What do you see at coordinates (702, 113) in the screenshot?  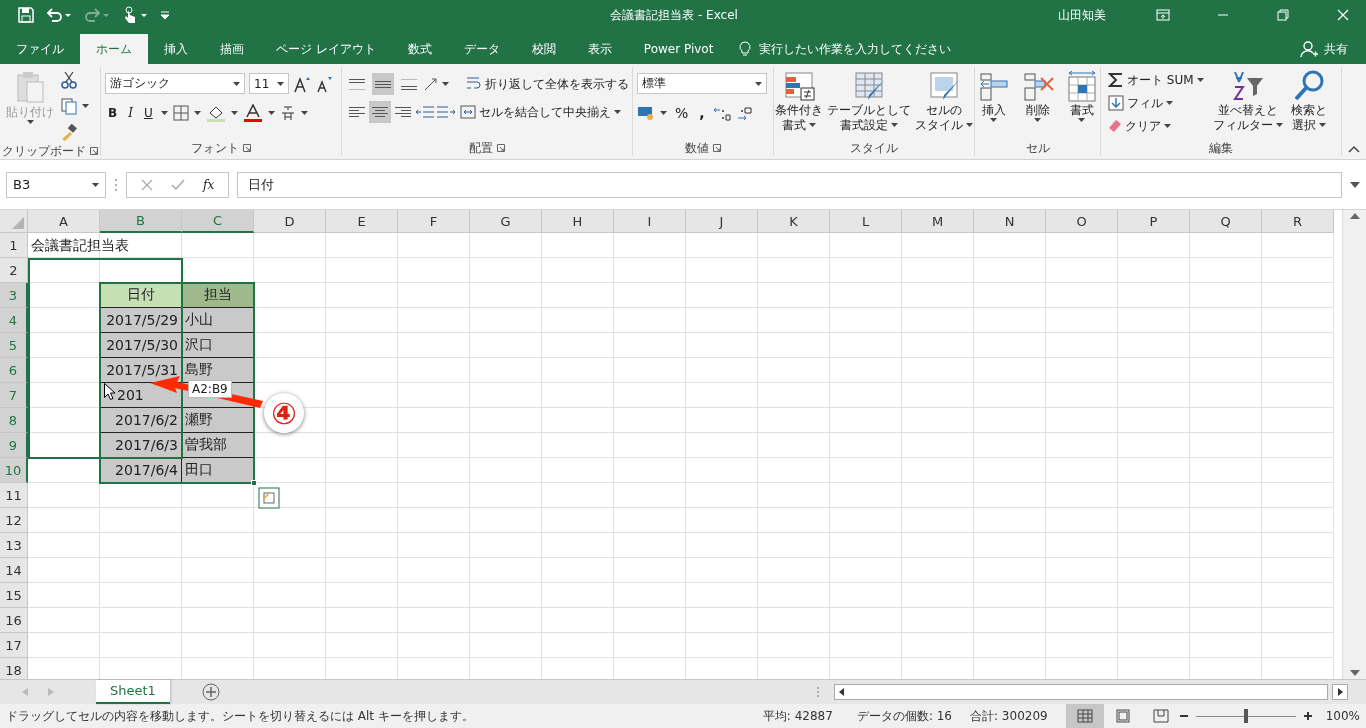 I see `comma-button: ,` at bounding box center [702, 113].